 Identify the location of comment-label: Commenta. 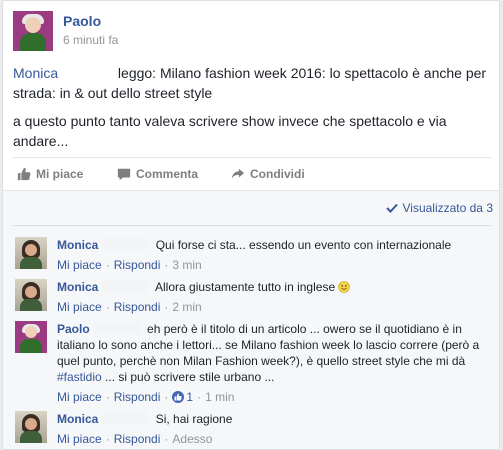
(167, 174).